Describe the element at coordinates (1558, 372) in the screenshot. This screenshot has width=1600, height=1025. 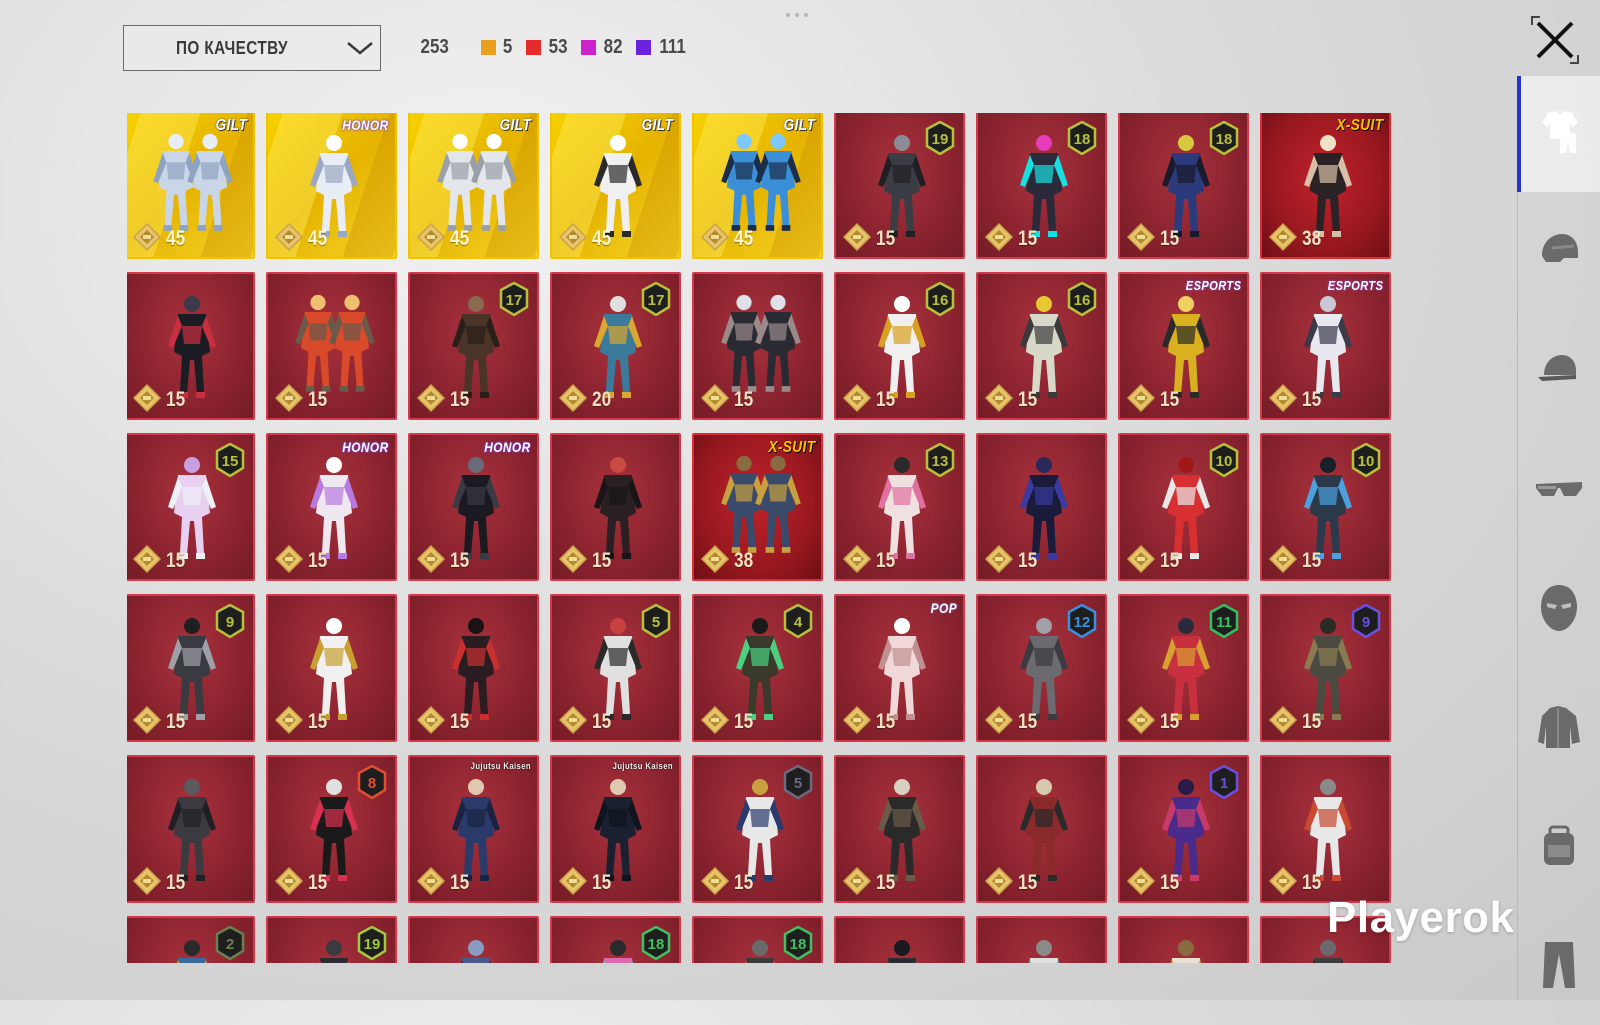
I see `cap-tab` at that location.